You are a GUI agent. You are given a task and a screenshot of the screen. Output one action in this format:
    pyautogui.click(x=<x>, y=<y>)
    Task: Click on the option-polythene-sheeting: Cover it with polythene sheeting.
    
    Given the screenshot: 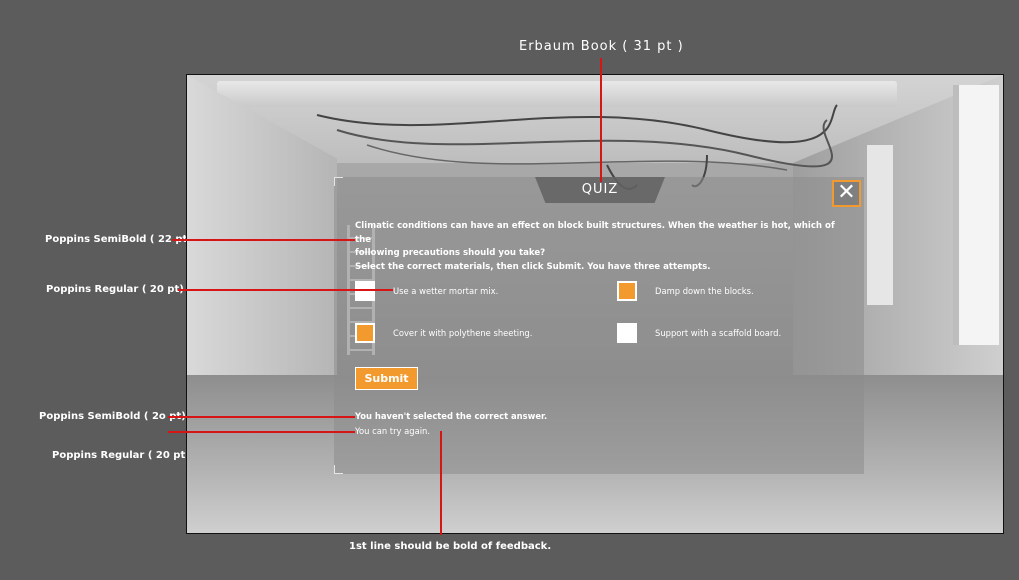 What is the action you would take?
    pyautogui.click(x=443, y=333)
    